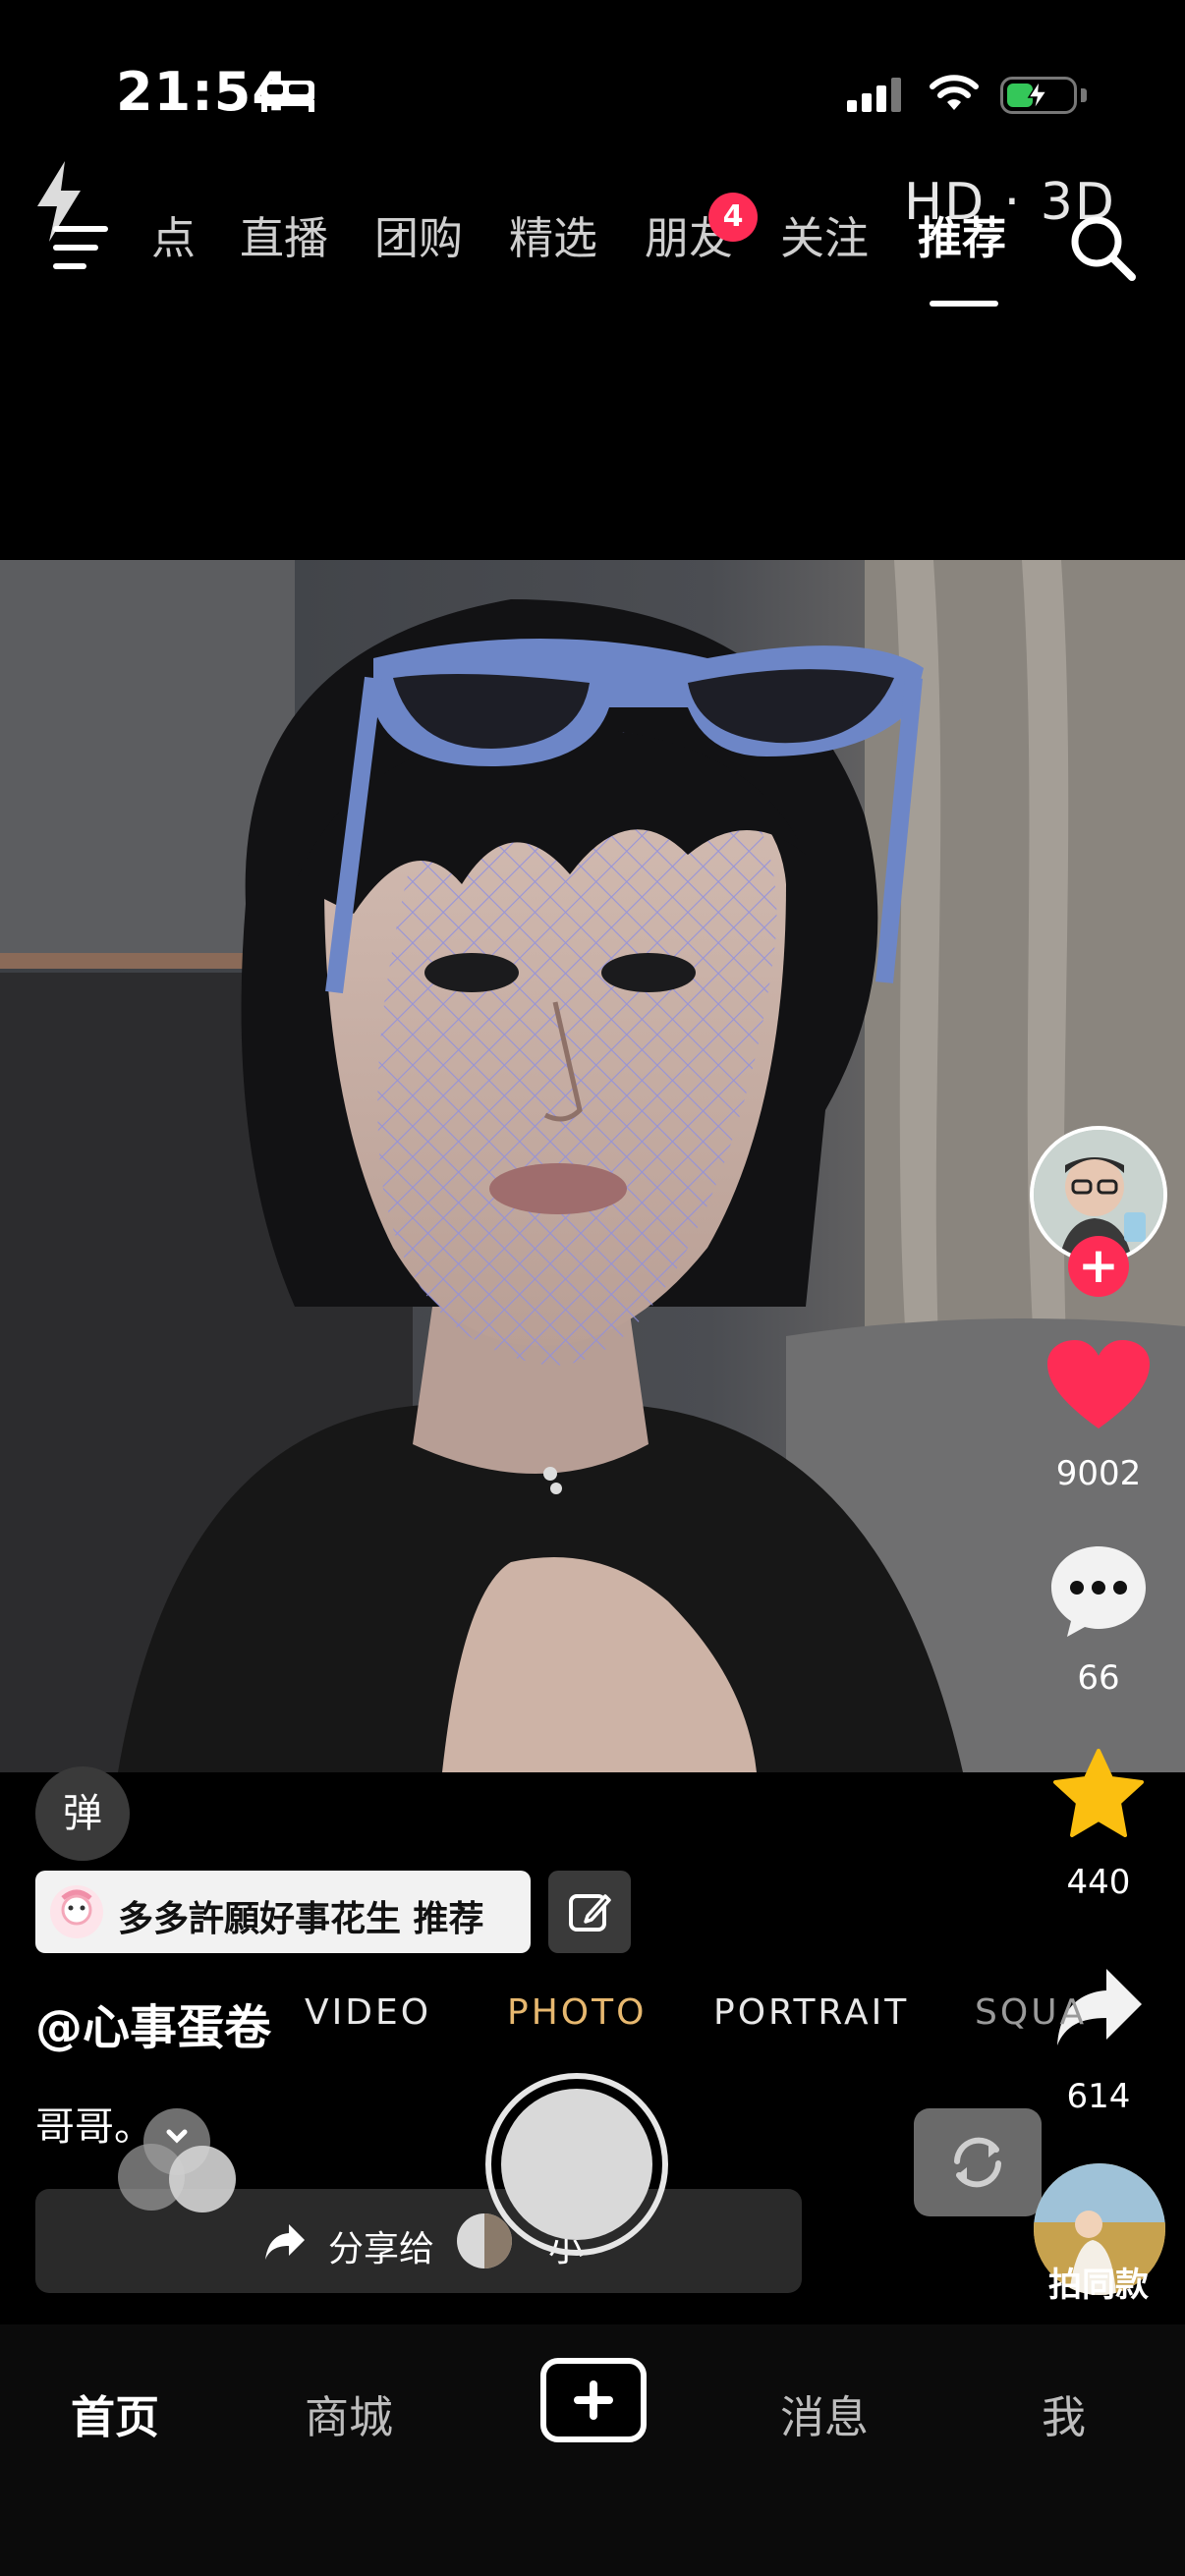 The image size is (1185, 2576). What do you see at coordinates (577, 2012) in the screenshot?
I see `camera-mode-photo: PHOTO` at bounding box center [577, 2012].